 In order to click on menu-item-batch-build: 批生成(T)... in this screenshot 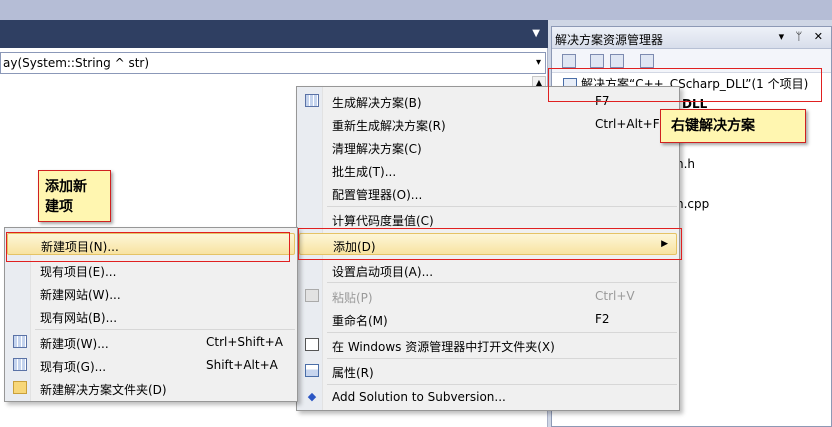, I will do `click(488, 170)`.